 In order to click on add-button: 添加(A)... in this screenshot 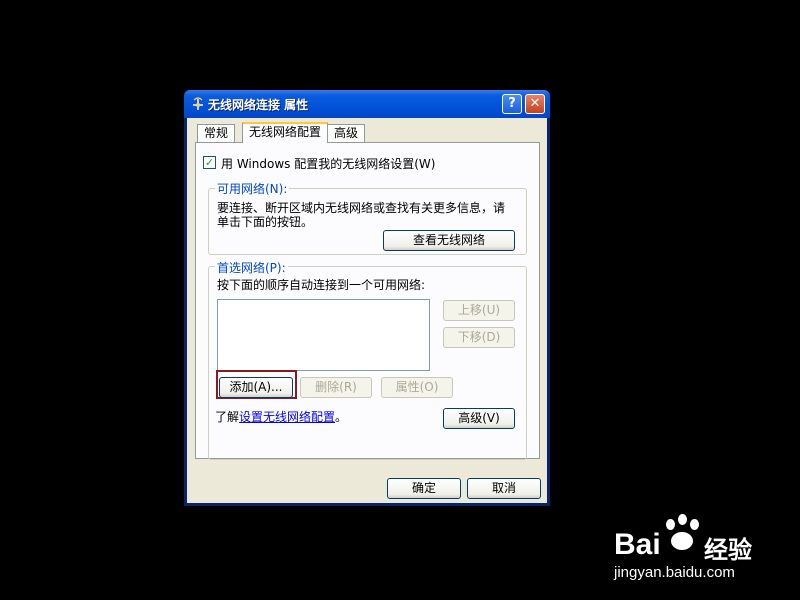, I will do `click(256, 387)`.